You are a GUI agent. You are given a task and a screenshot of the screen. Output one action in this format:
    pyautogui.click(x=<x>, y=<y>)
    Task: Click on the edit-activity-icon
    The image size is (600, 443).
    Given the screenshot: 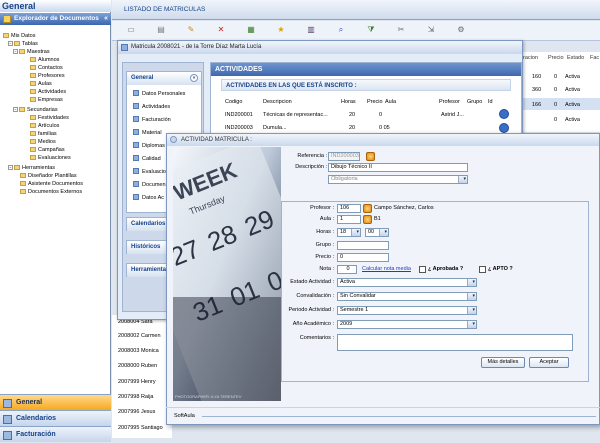 What is the action you would take?
    pyautogui.click(x=504, y=128)
    